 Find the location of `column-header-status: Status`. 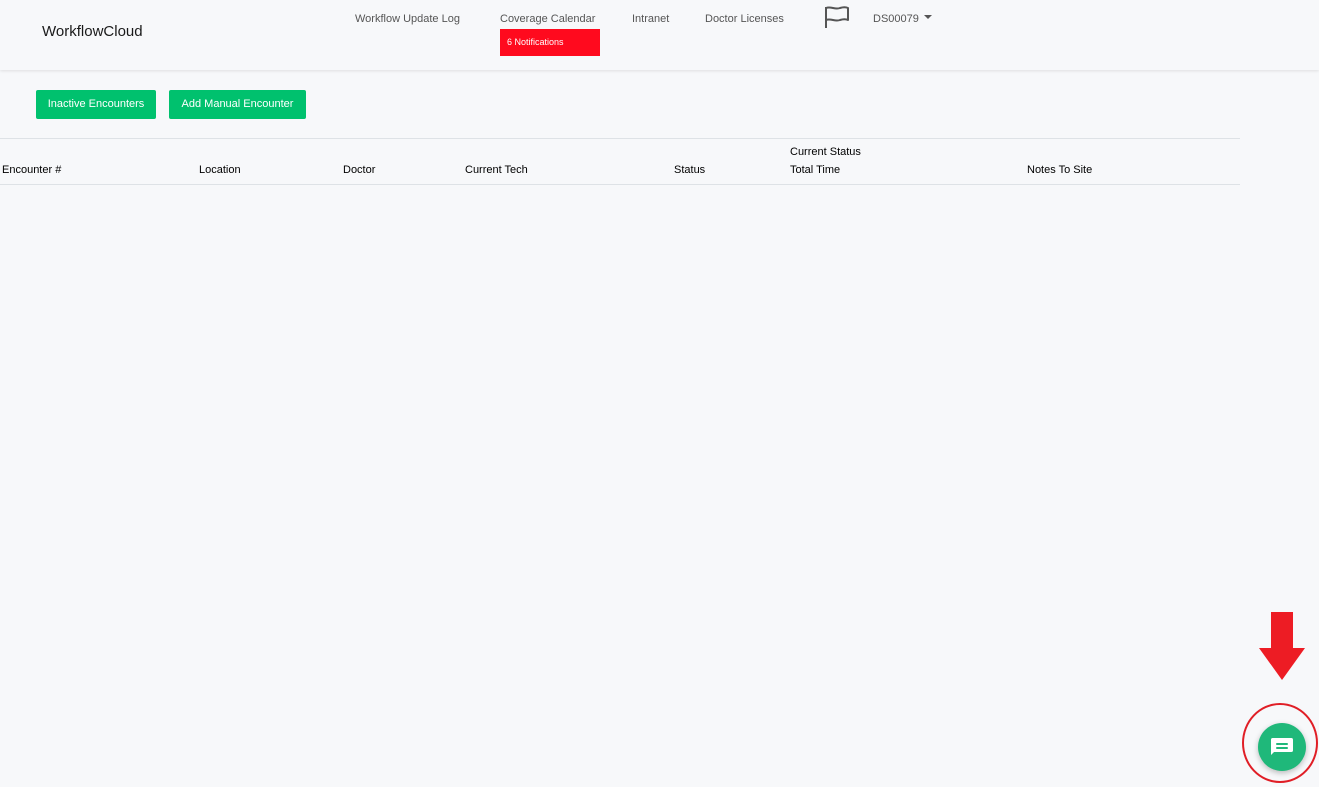

column-header-status: Status is located at coordinates (689, 170).